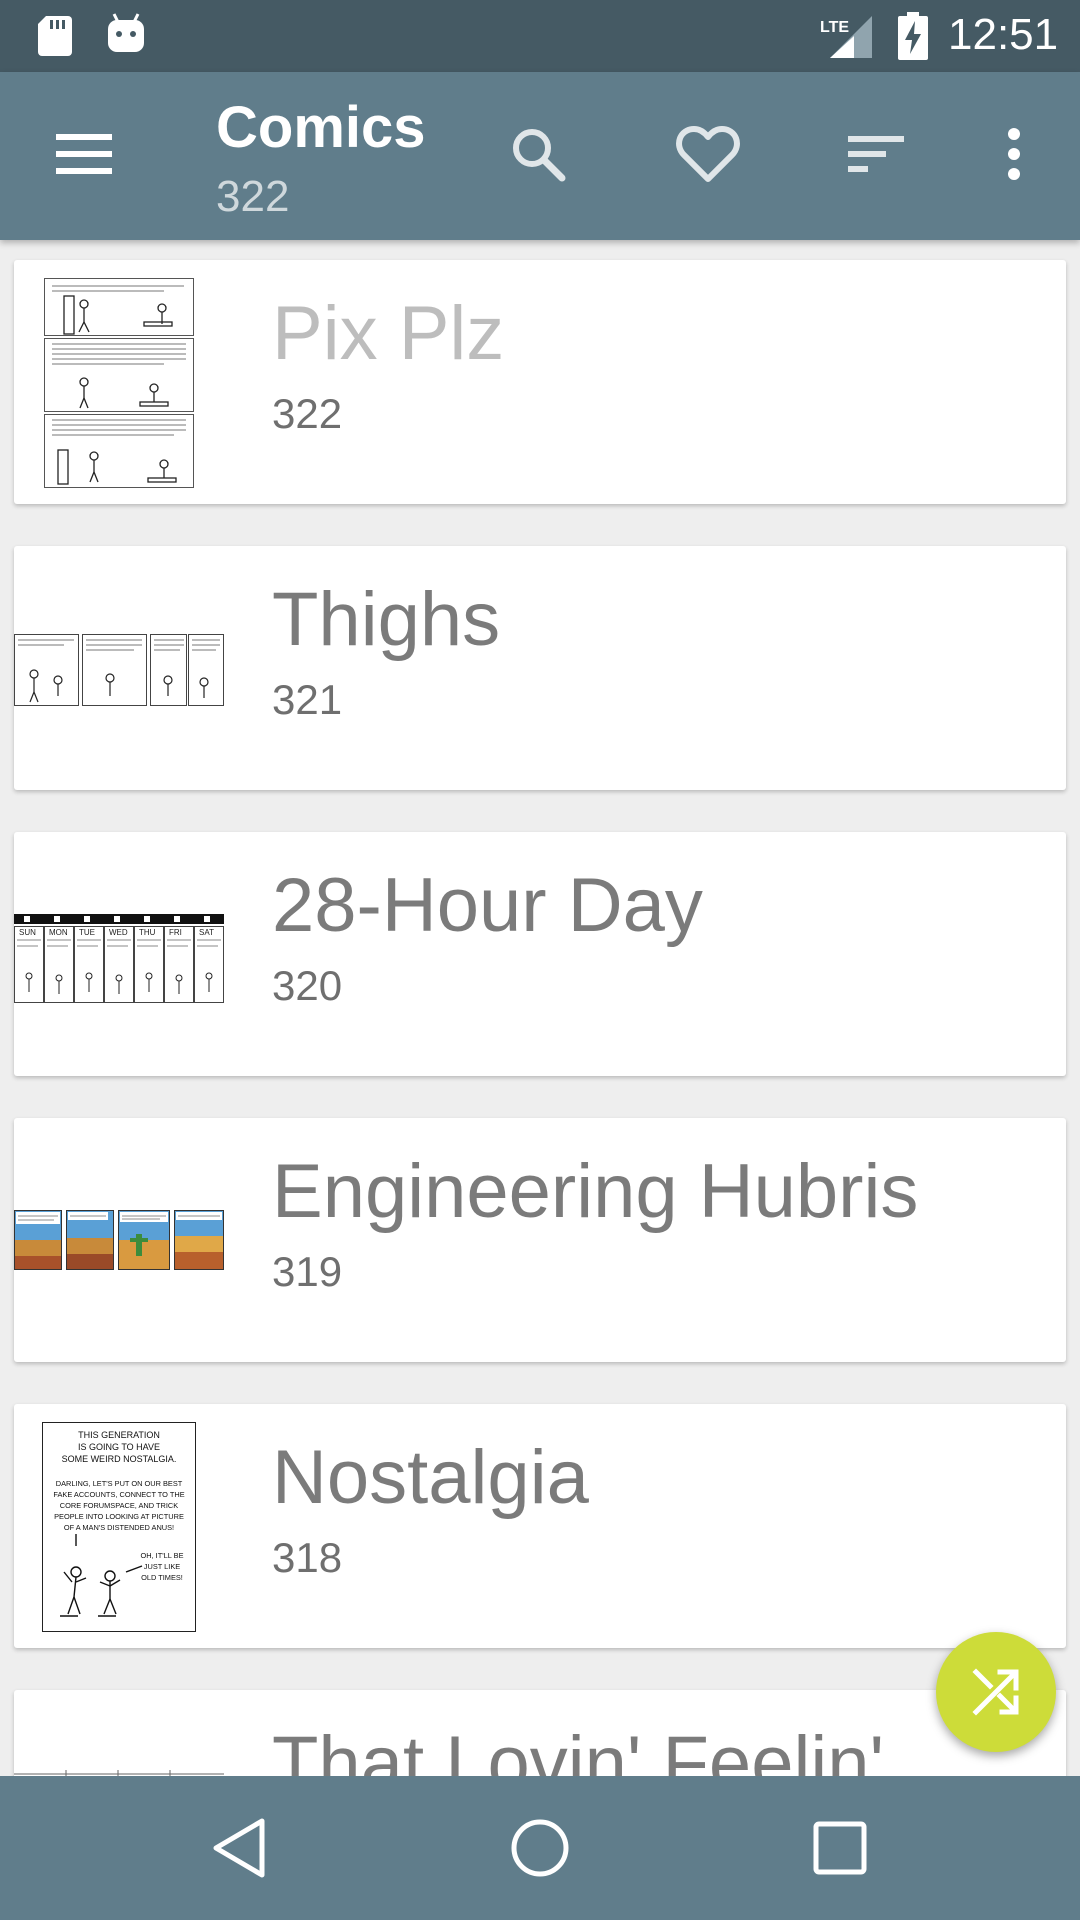  I want to click on thumb-text: DARLING, LET'S PUT ON OUR BEST, so click(119, 1483).